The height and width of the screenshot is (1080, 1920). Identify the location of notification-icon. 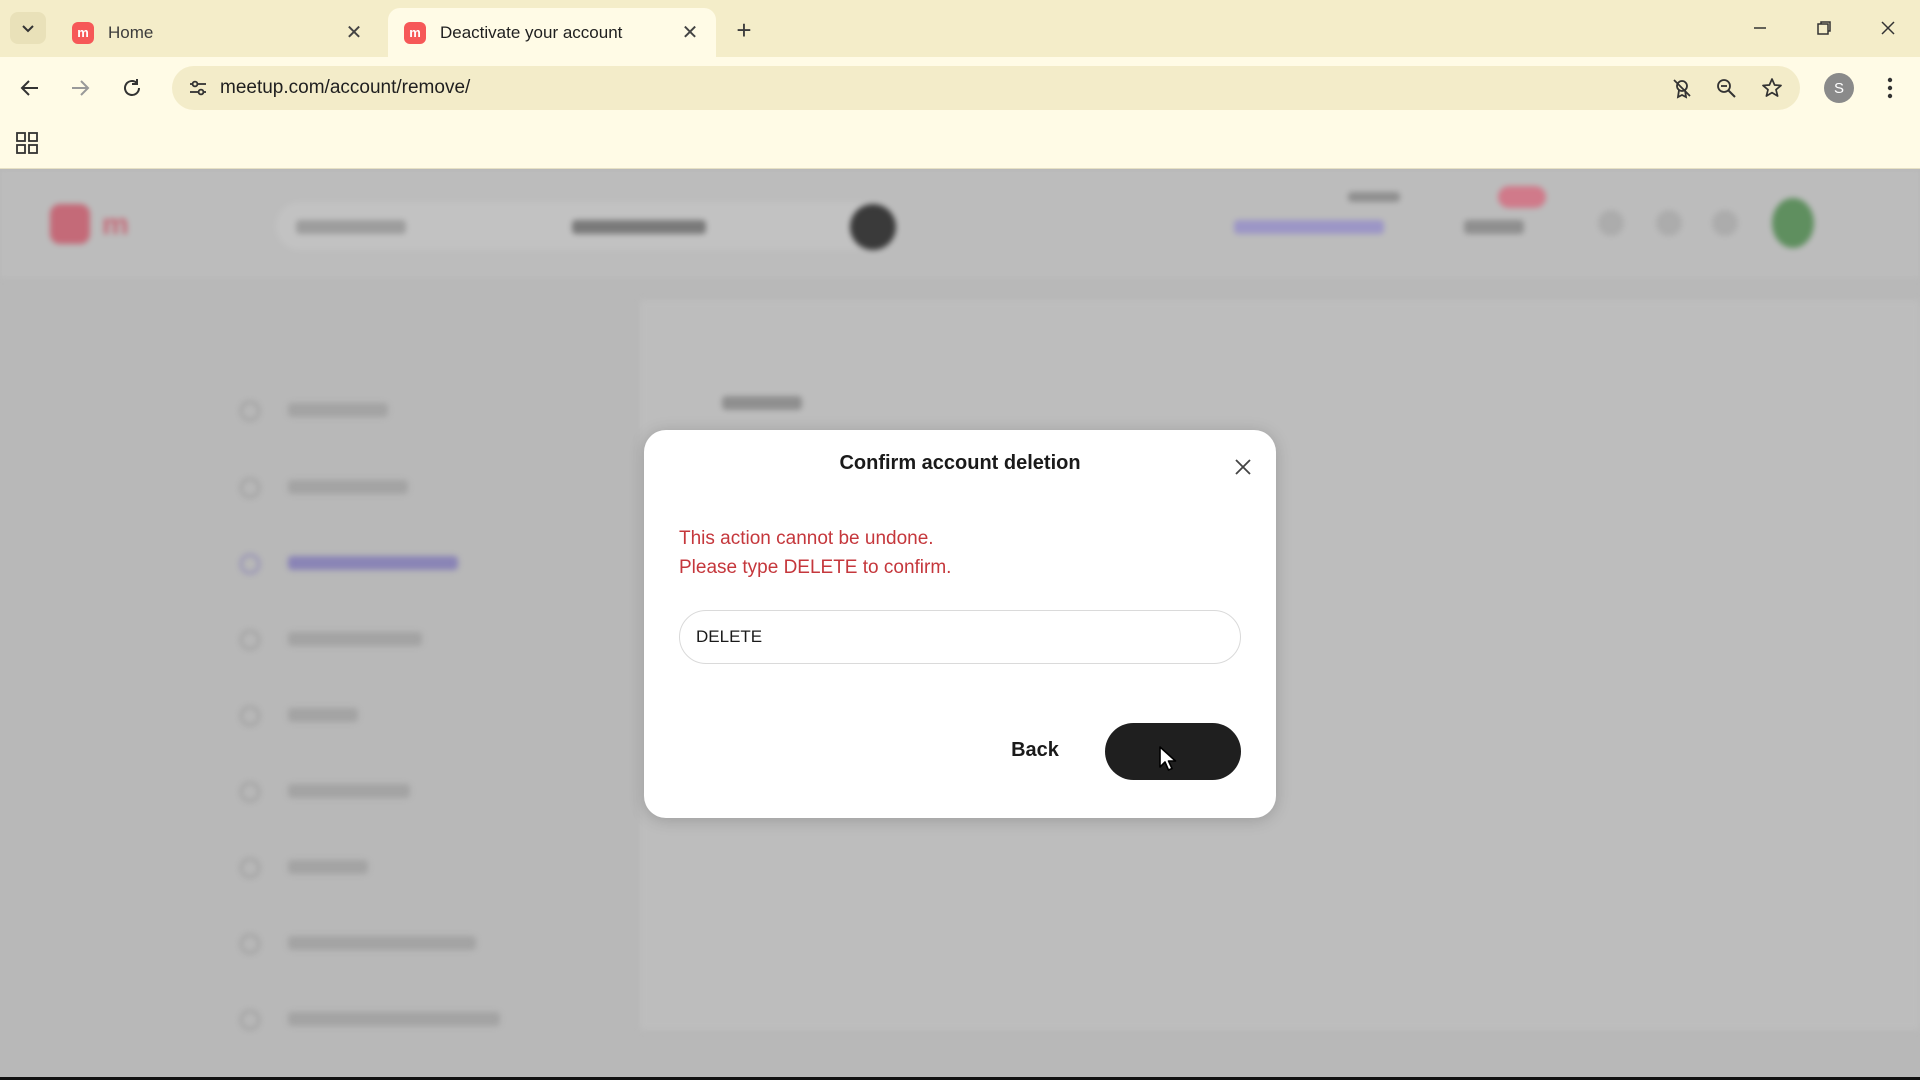
(1669, 223).